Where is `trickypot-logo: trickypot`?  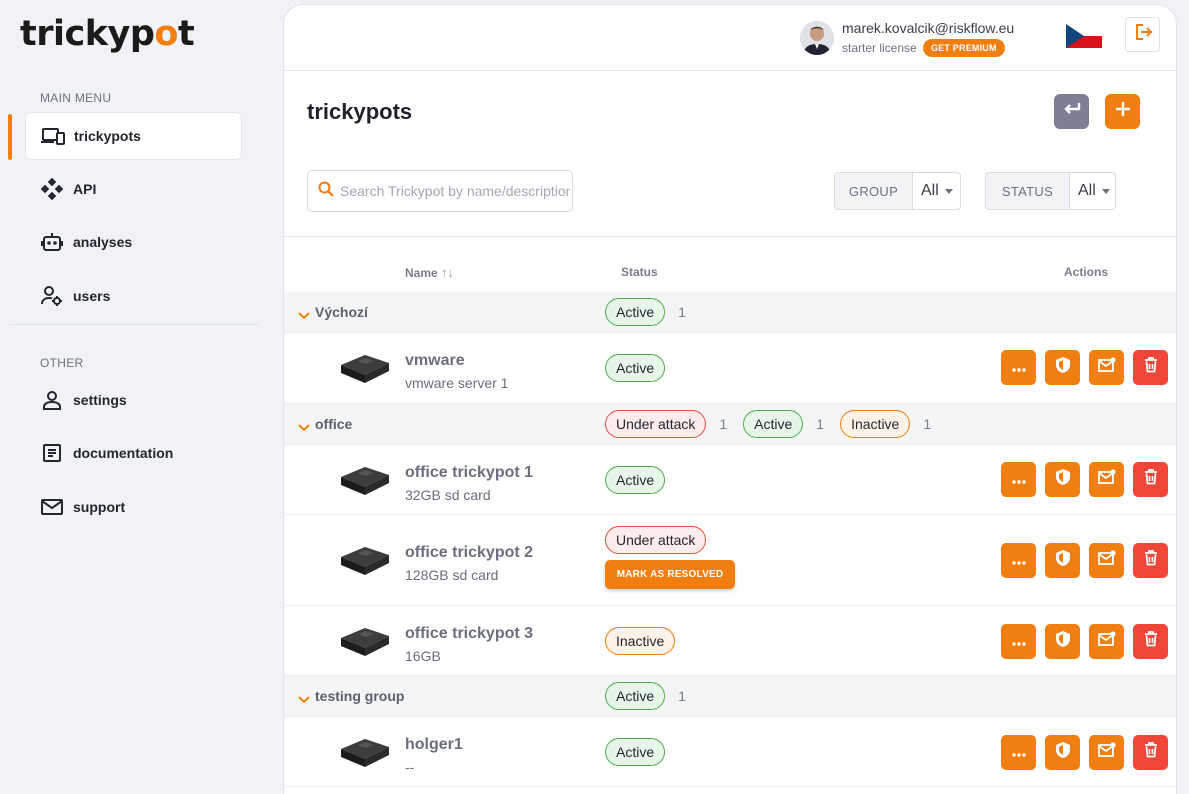
trickypot-logo: trickypot is located at coordinates (107, 34).